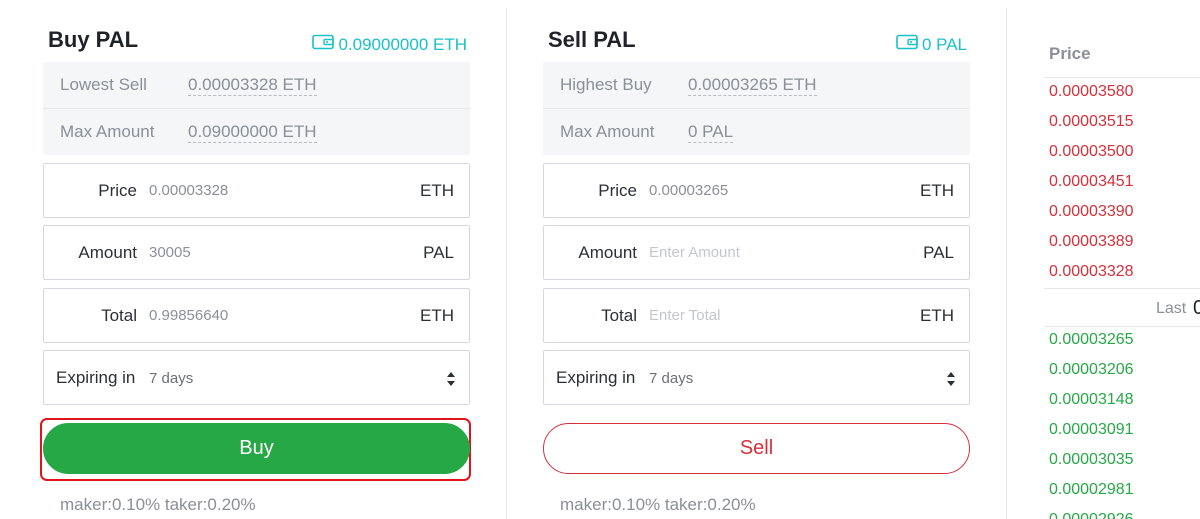  What do you see at coordinates (756, 377) in the screenshot?
I see `sell-expiring-select: Expiring in 7 days` at bounding box center [756, 377].